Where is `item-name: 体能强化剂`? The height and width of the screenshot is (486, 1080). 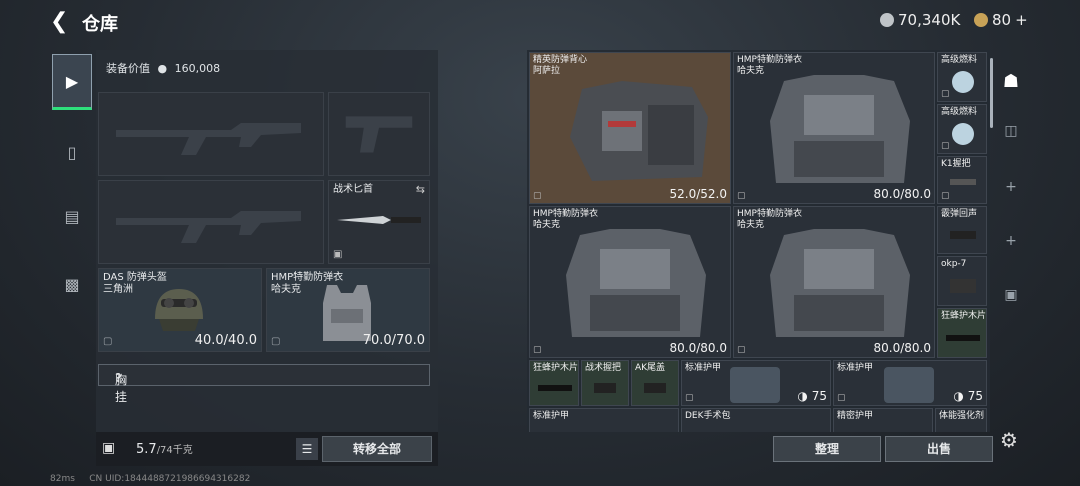 item-name: 体能强化剂 is located at coordinates (962, 416).